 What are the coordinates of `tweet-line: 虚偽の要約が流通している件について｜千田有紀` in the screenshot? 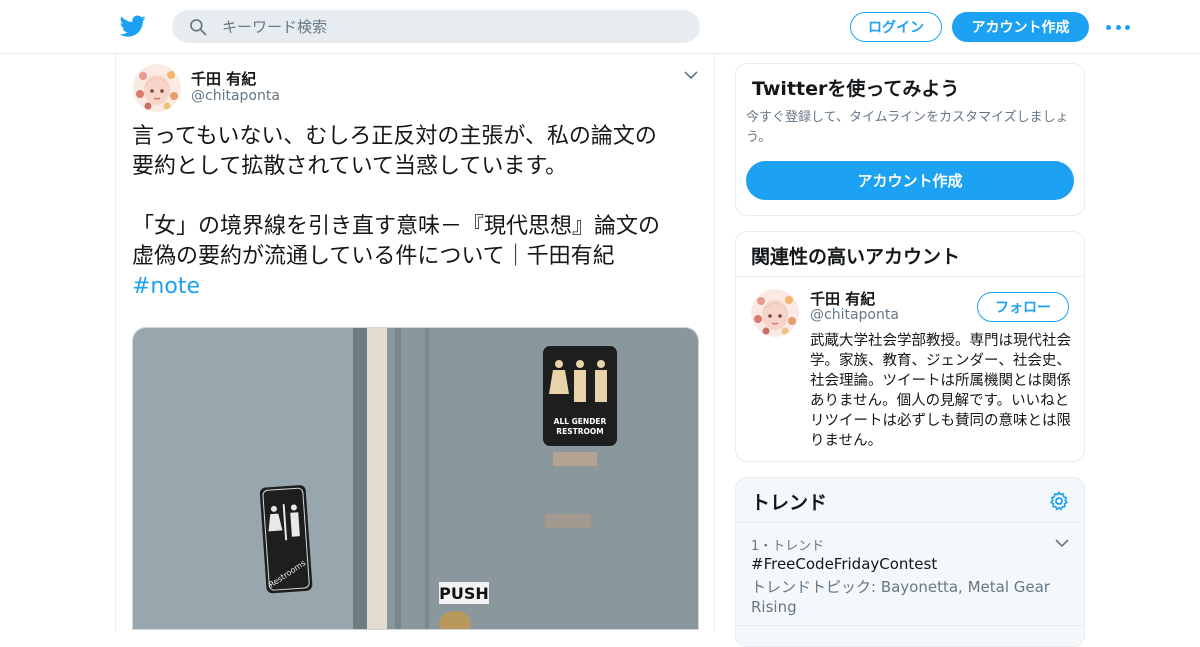 It's located at (373, 256).